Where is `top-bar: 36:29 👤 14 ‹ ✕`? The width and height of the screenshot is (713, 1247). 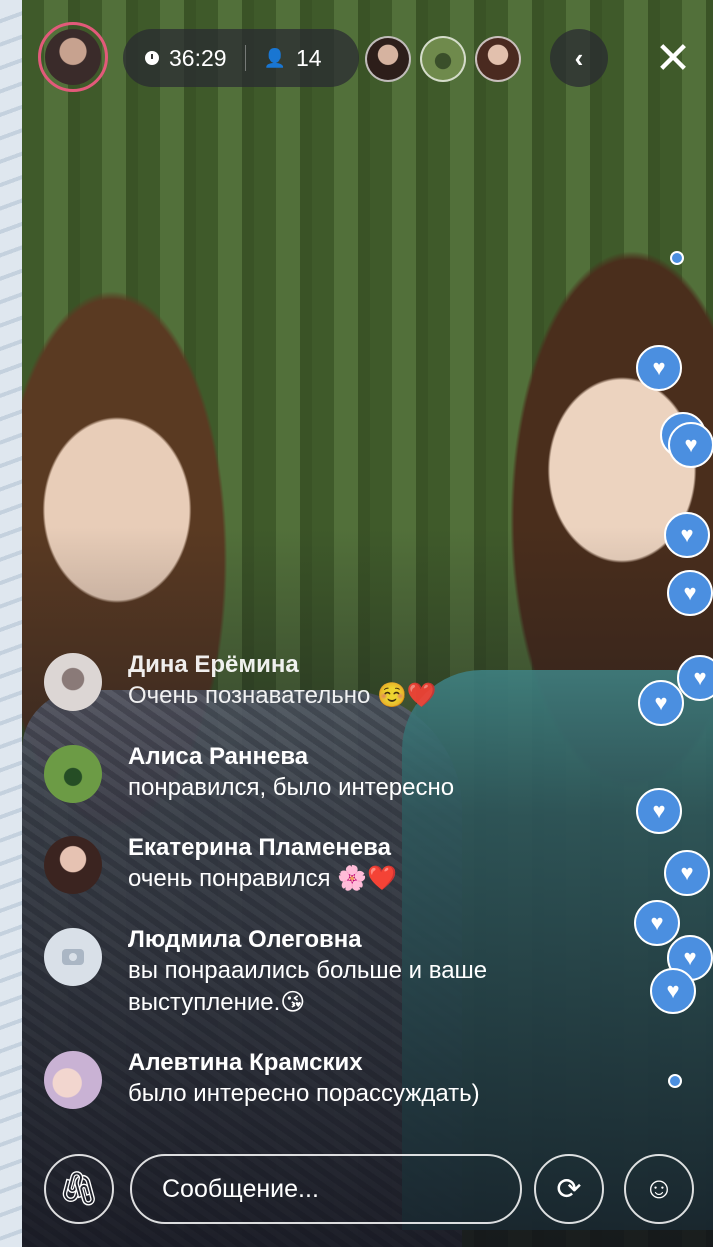
top-bar: 36:29 👤 14 ‹ ✕ is located at coordinates (367, 60).